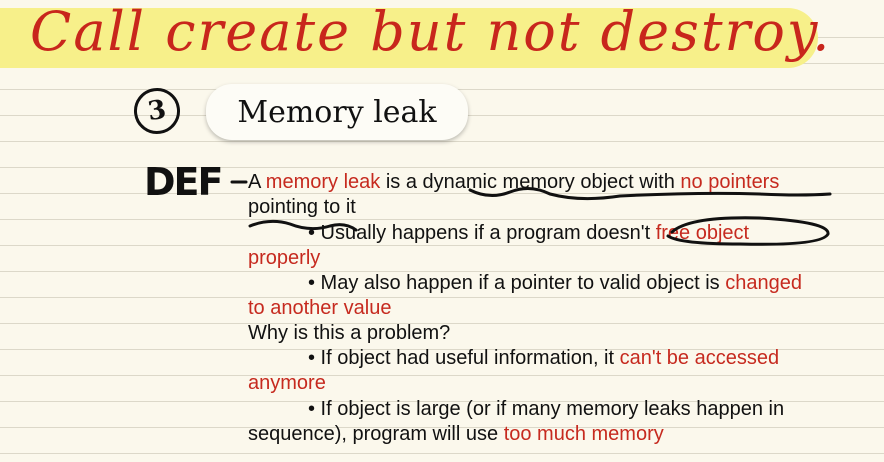  What do you see at coordinates (464, 358) in the screenshot?
I see `text-run: • If object had useful information, it` at bounding box center [464, 358].